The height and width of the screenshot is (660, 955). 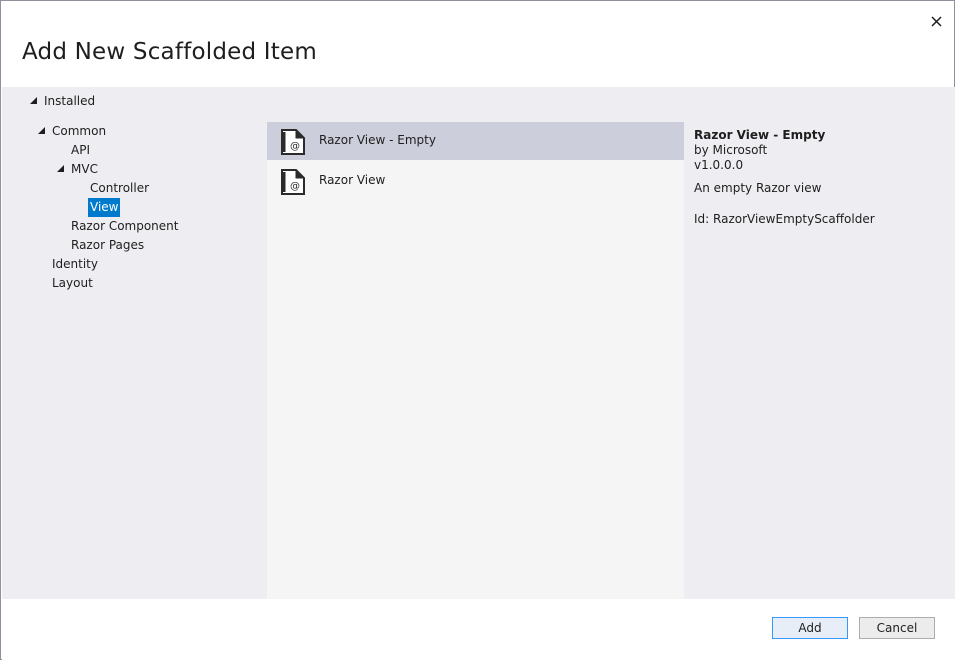 I want to click on list-item: @ Razor View, so click(x=475, y=181).